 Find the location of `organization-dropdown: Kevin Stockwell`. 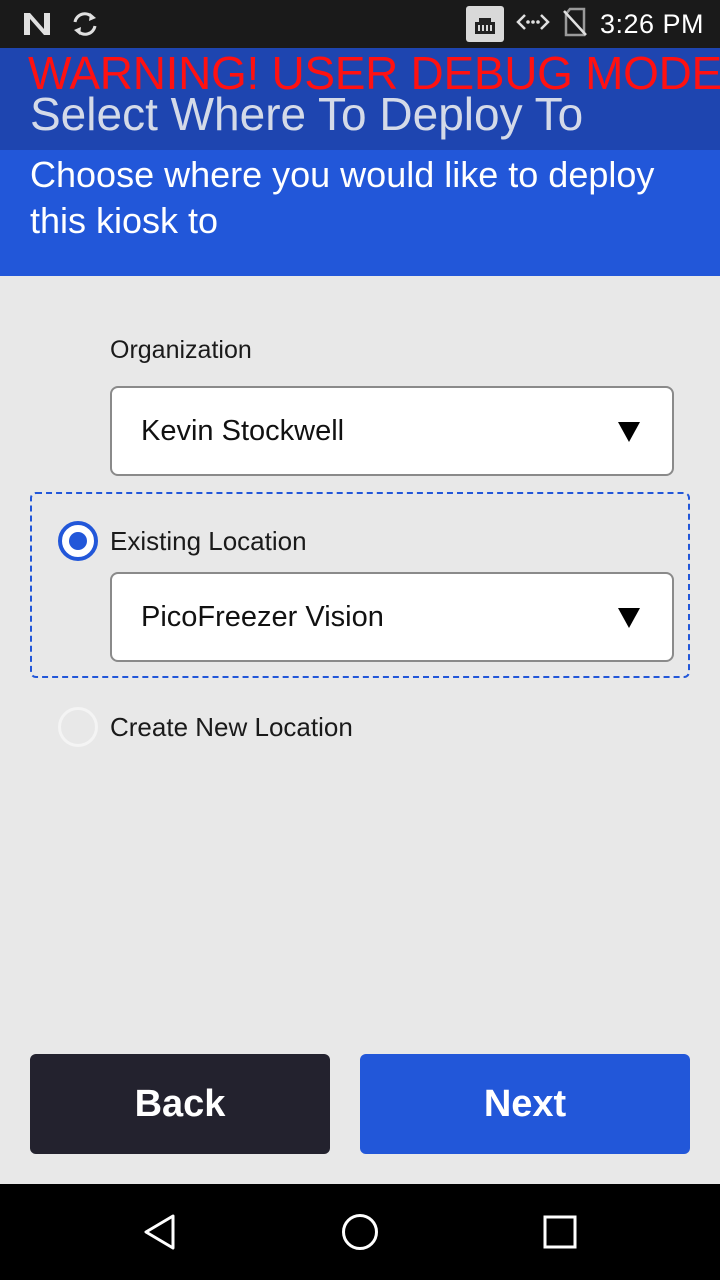

organization-dropdown: Kevin Stockwell is located at coordinates (392, 431).